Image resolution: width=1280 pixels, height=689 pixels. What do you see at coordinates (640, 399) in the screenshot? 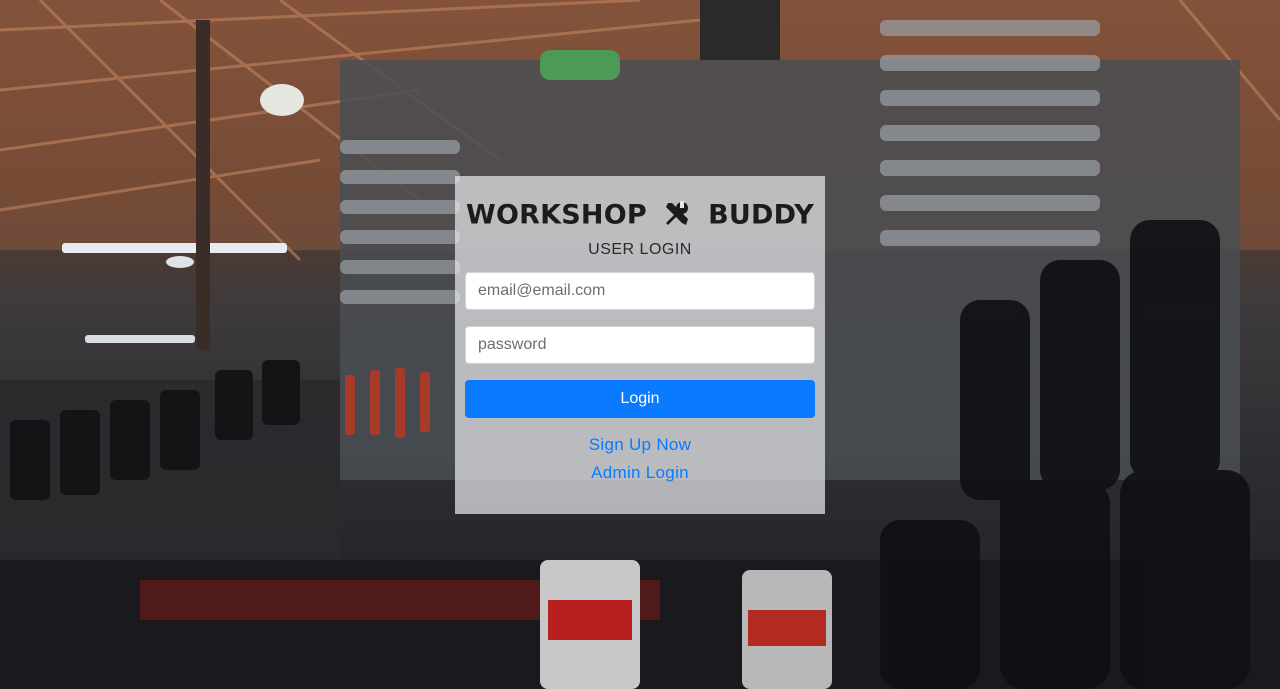
I see `login-button: Login` at bounding box center [640, 399].